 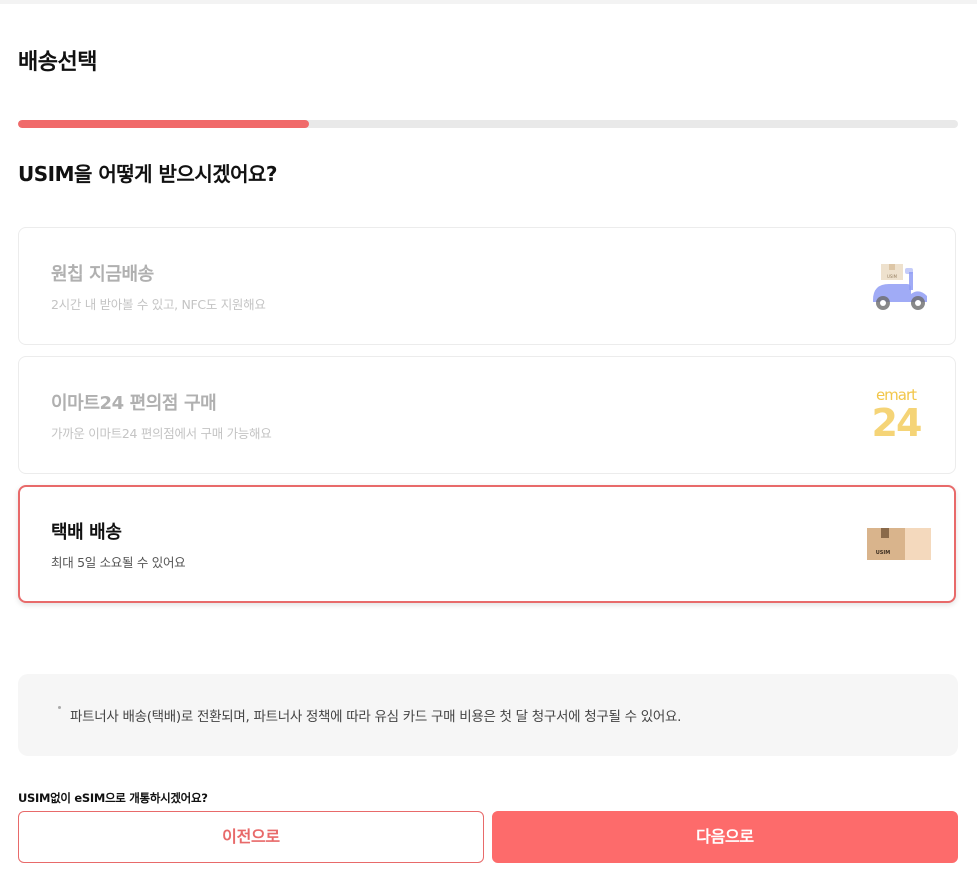 I want to click on option-description: 가까운 이마트24 편의점에서 구매 가능해요, so click(x=161, y=433).